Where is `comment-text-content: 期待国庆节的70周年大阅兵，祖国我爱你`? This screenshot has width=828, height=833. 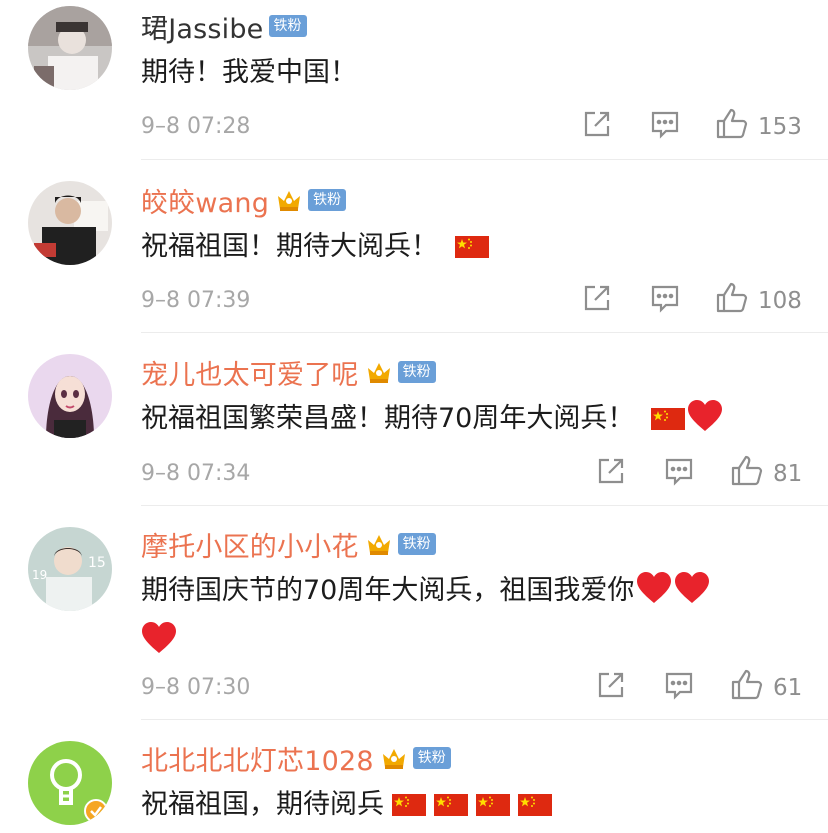 comment-text-content: 期待国庆节的70周年大阅兵，祖国我爱你 is located at coordinates (388, 590).